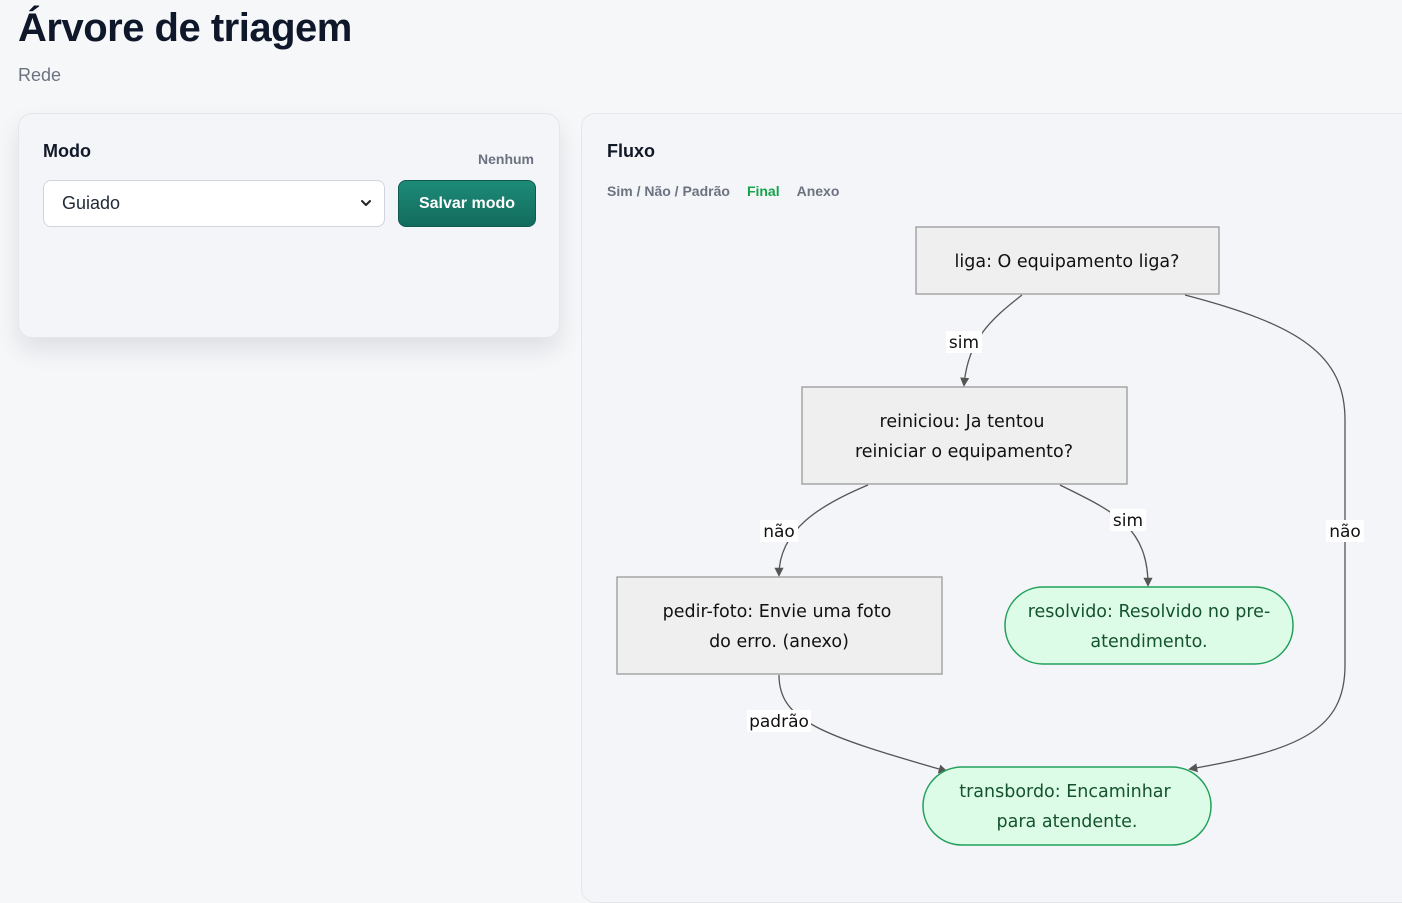 The width and height of the screenshot is (1402, 903). Describe the element at coordinates (40, 75) in the screenshot. I see `page-subtitle: Rede` at that location.